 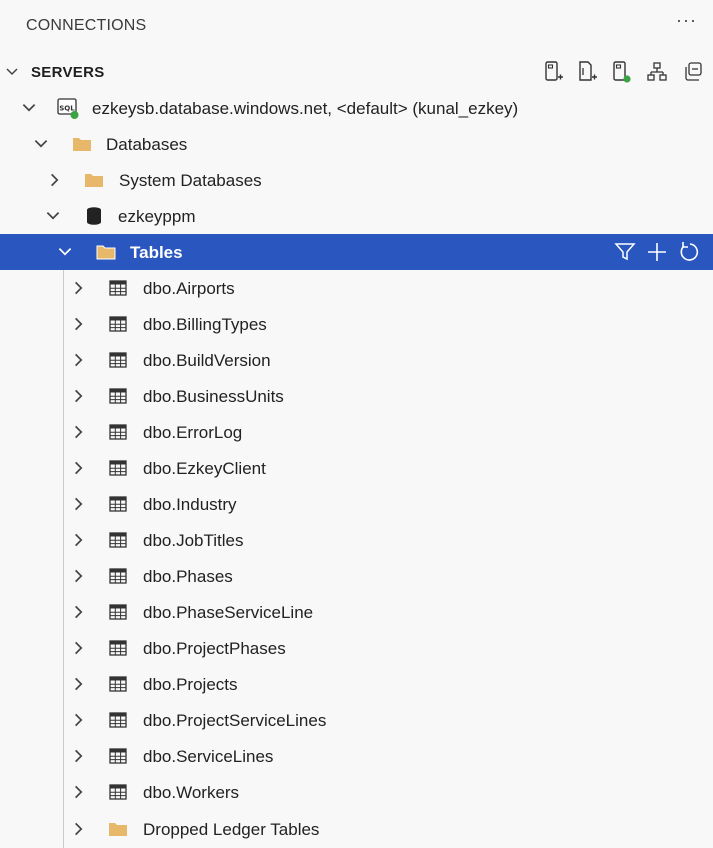 I want to click on connections-header: CONNECTIONS ···, so click(x=356, y=27).